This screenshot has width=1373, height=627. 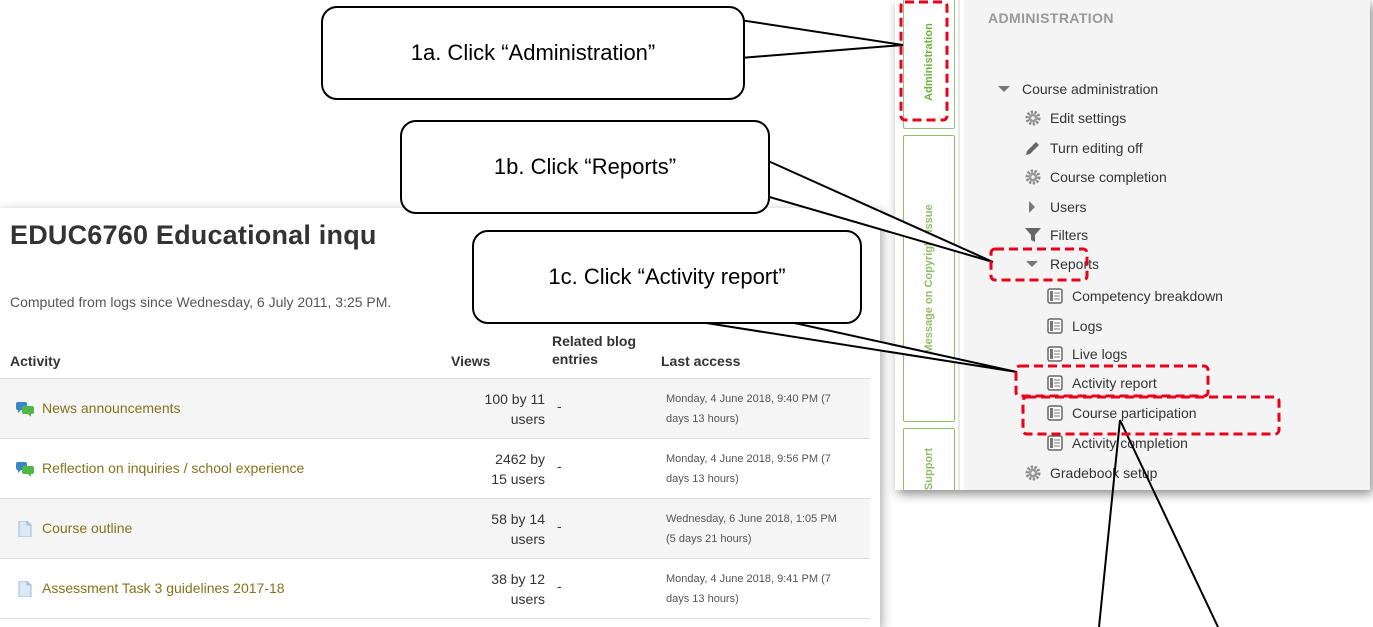 What do you see at coordinates (514, 399) in the screenshot?
I see `views-line: 100 by 11` at bounding box center [514, 399].